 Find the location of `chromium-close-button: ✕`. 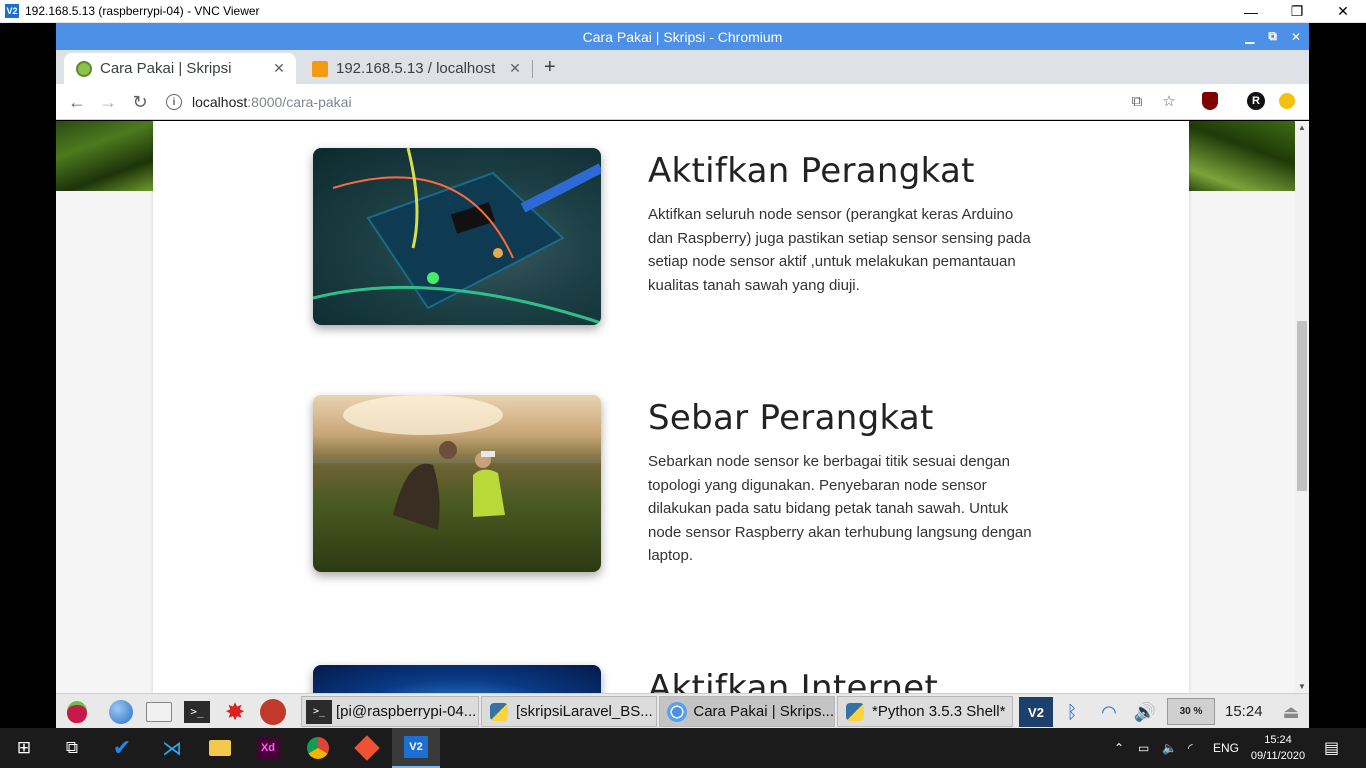

chromium-close-button: ✕ is located at coordinates (1296, 37).